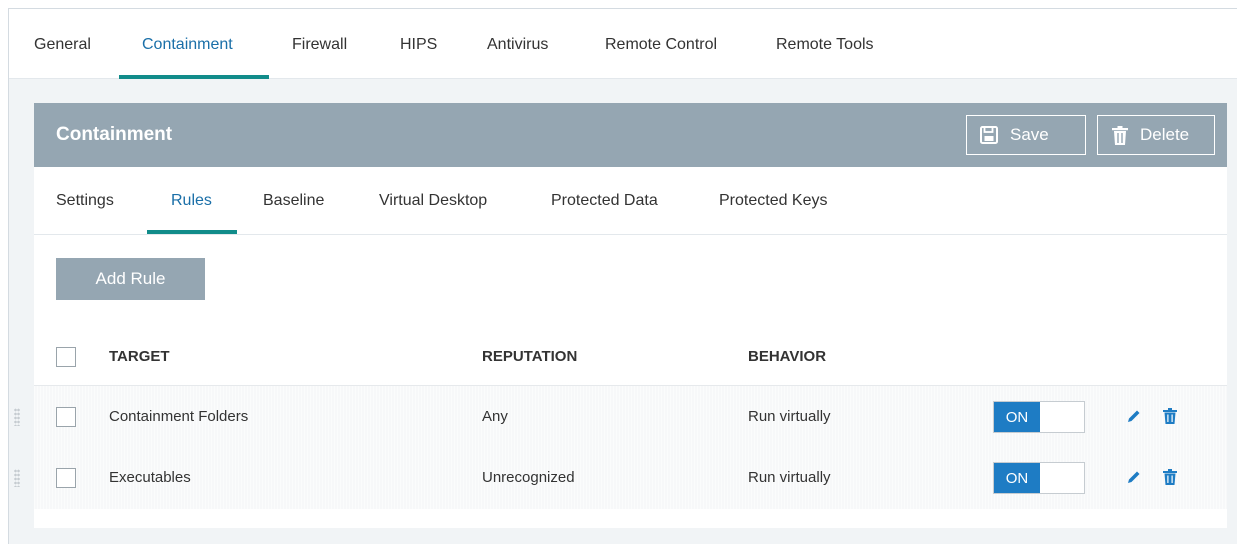  Describe the element at coordinates (187, 45) in the screenshot. I see `tab-containment: Containment` at that location.